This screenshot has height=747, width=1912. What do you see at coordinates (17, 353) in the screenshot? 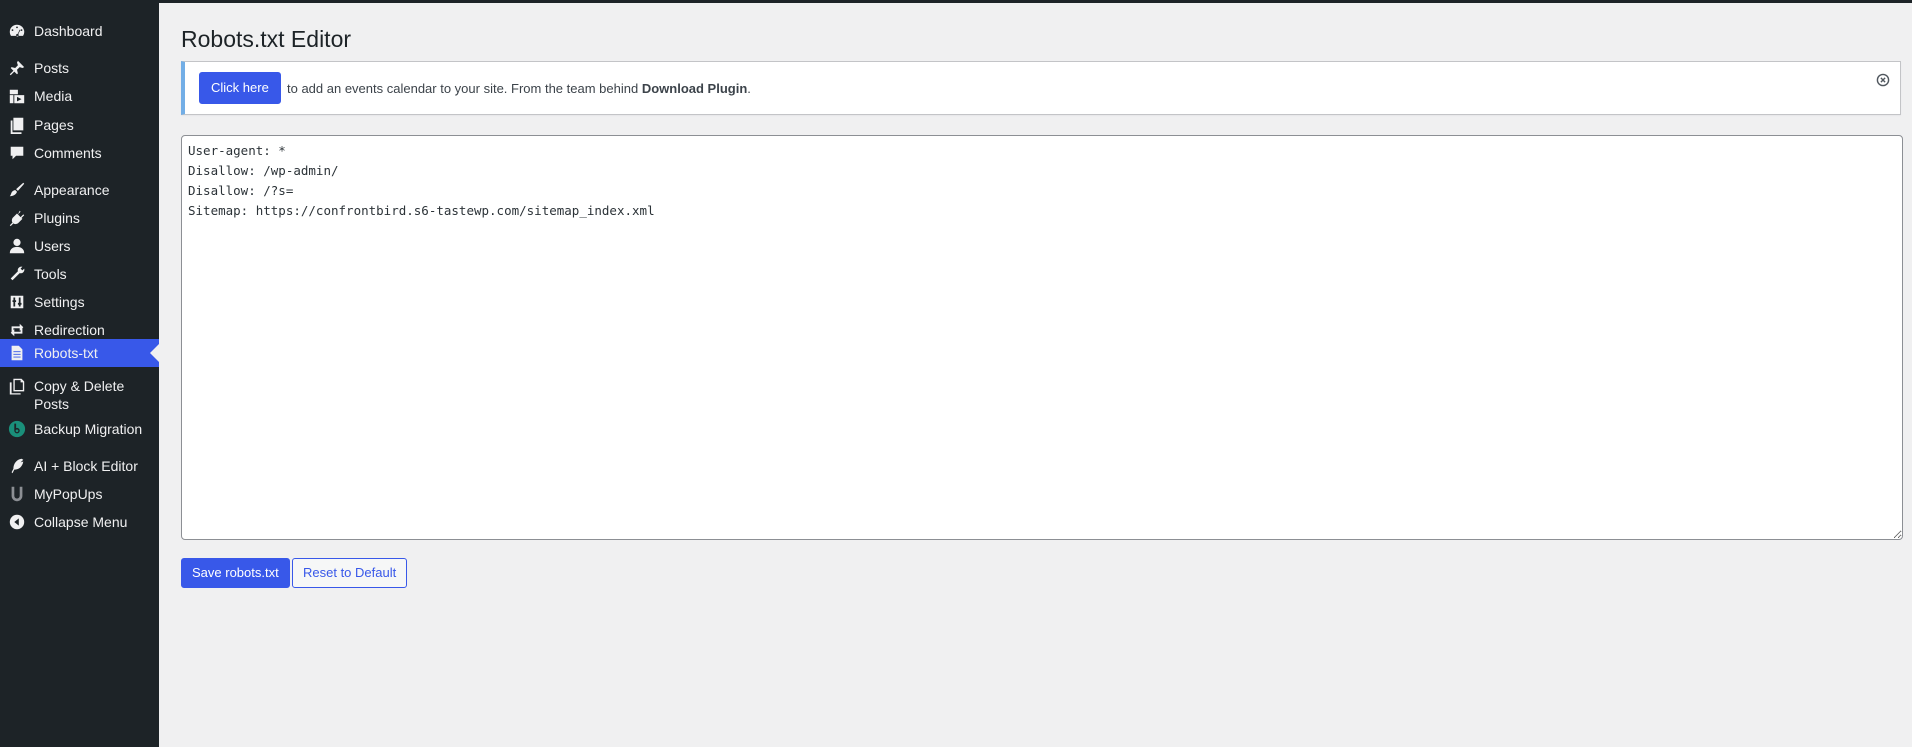
I see `document-icon` at bounding box center [17, 353].